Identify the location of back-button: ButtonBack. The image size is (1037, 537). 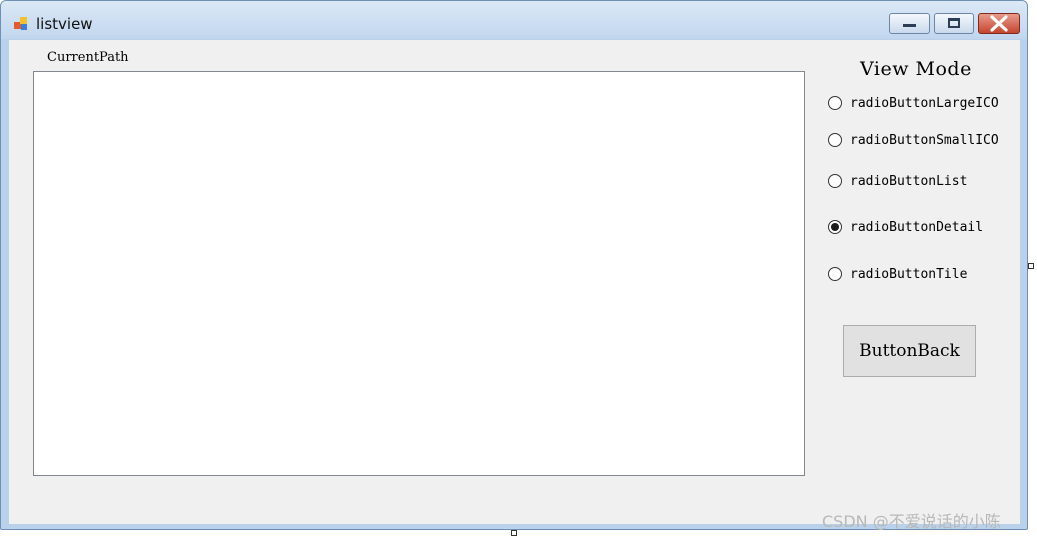
(909, 351).